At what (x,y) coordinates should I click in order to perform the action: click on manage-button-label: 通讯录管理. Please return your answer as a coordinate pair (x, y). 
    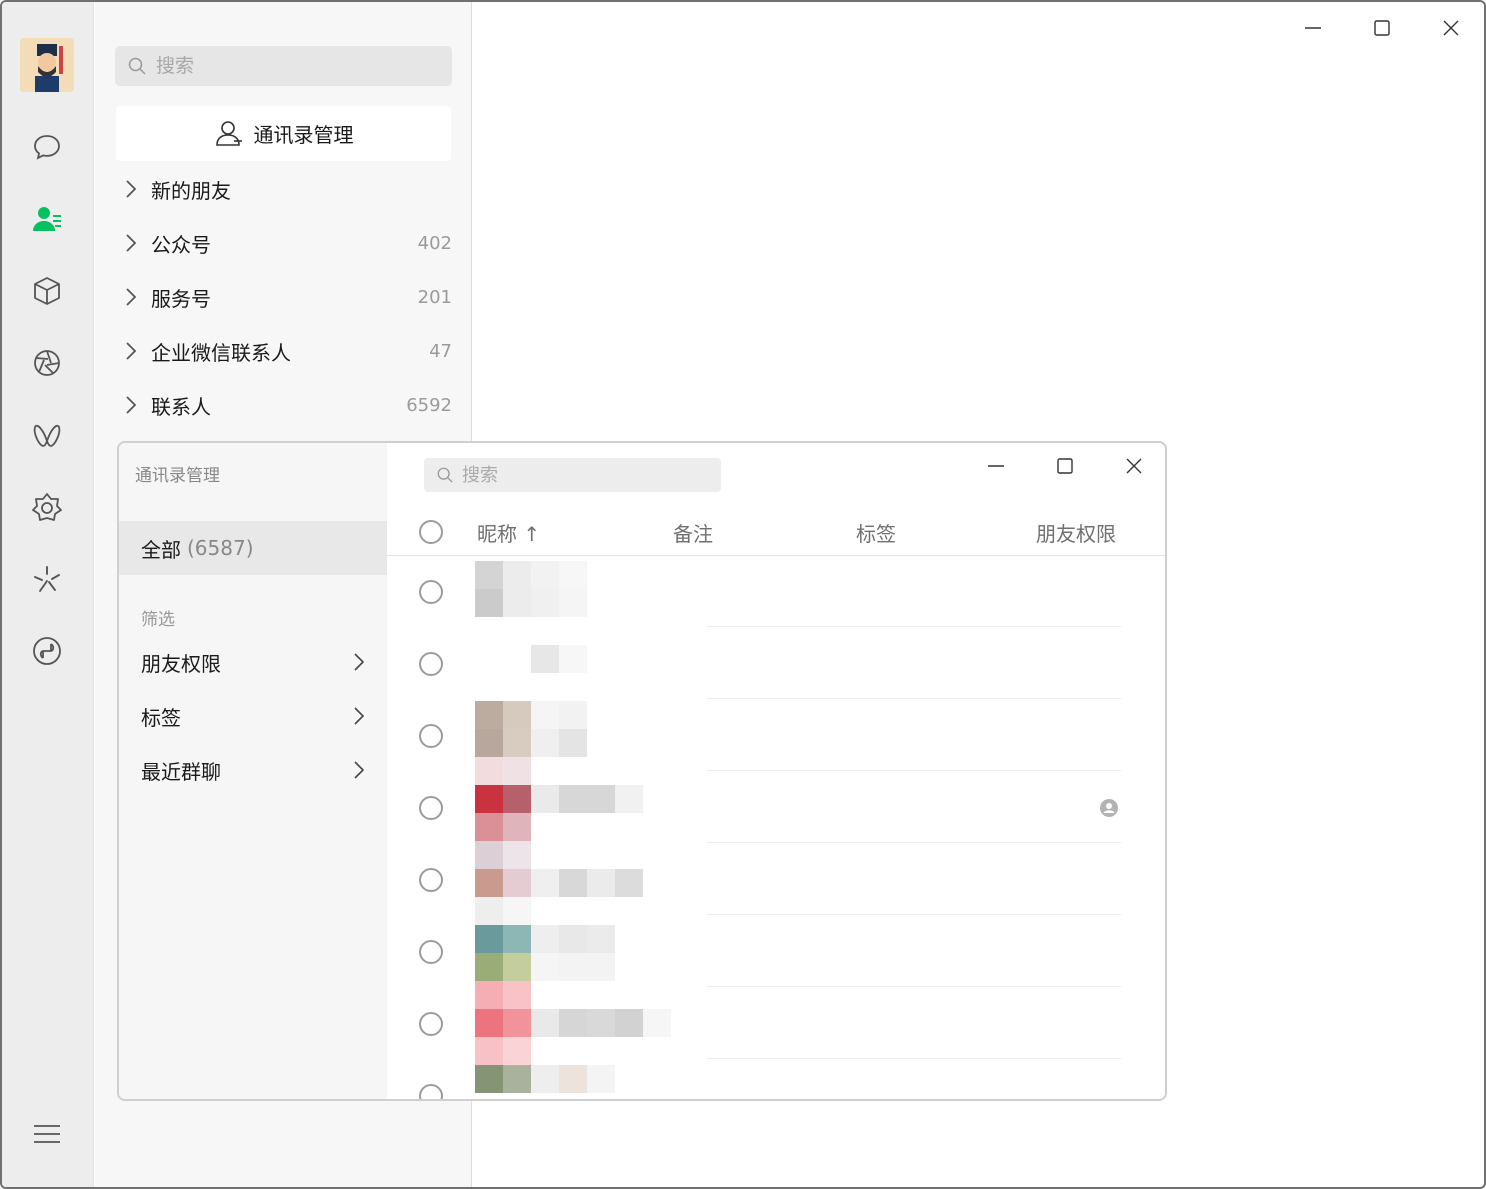
    Looking at the image, I should click on (303, 135).